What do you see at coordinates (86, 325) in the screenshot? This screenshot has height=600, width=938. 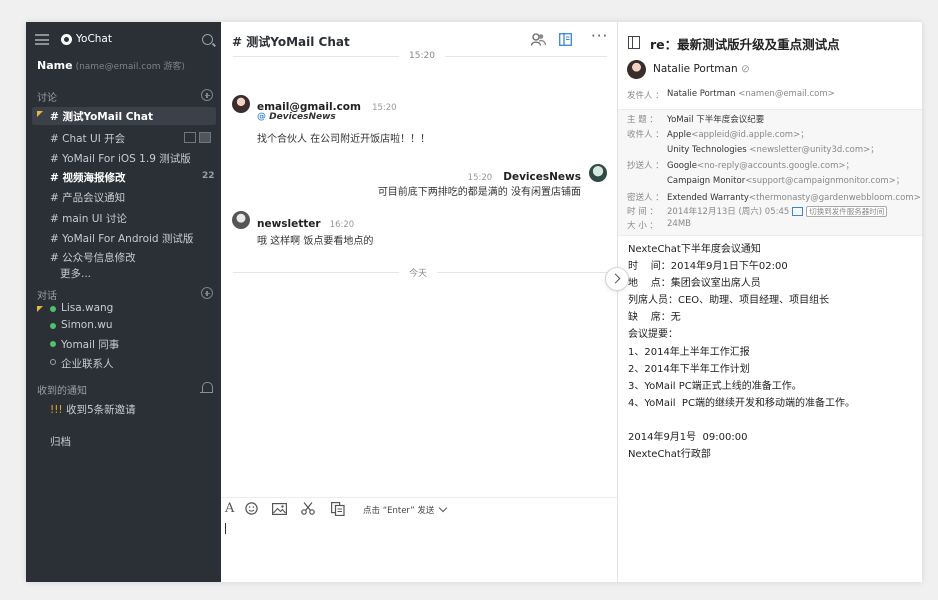 I see `contact-item: Simon.wu` at bounding box center [86, 325].